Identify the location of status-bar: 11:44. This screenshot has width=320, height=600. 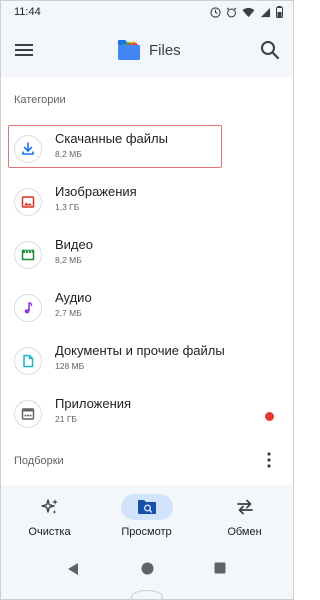
(147, 13).